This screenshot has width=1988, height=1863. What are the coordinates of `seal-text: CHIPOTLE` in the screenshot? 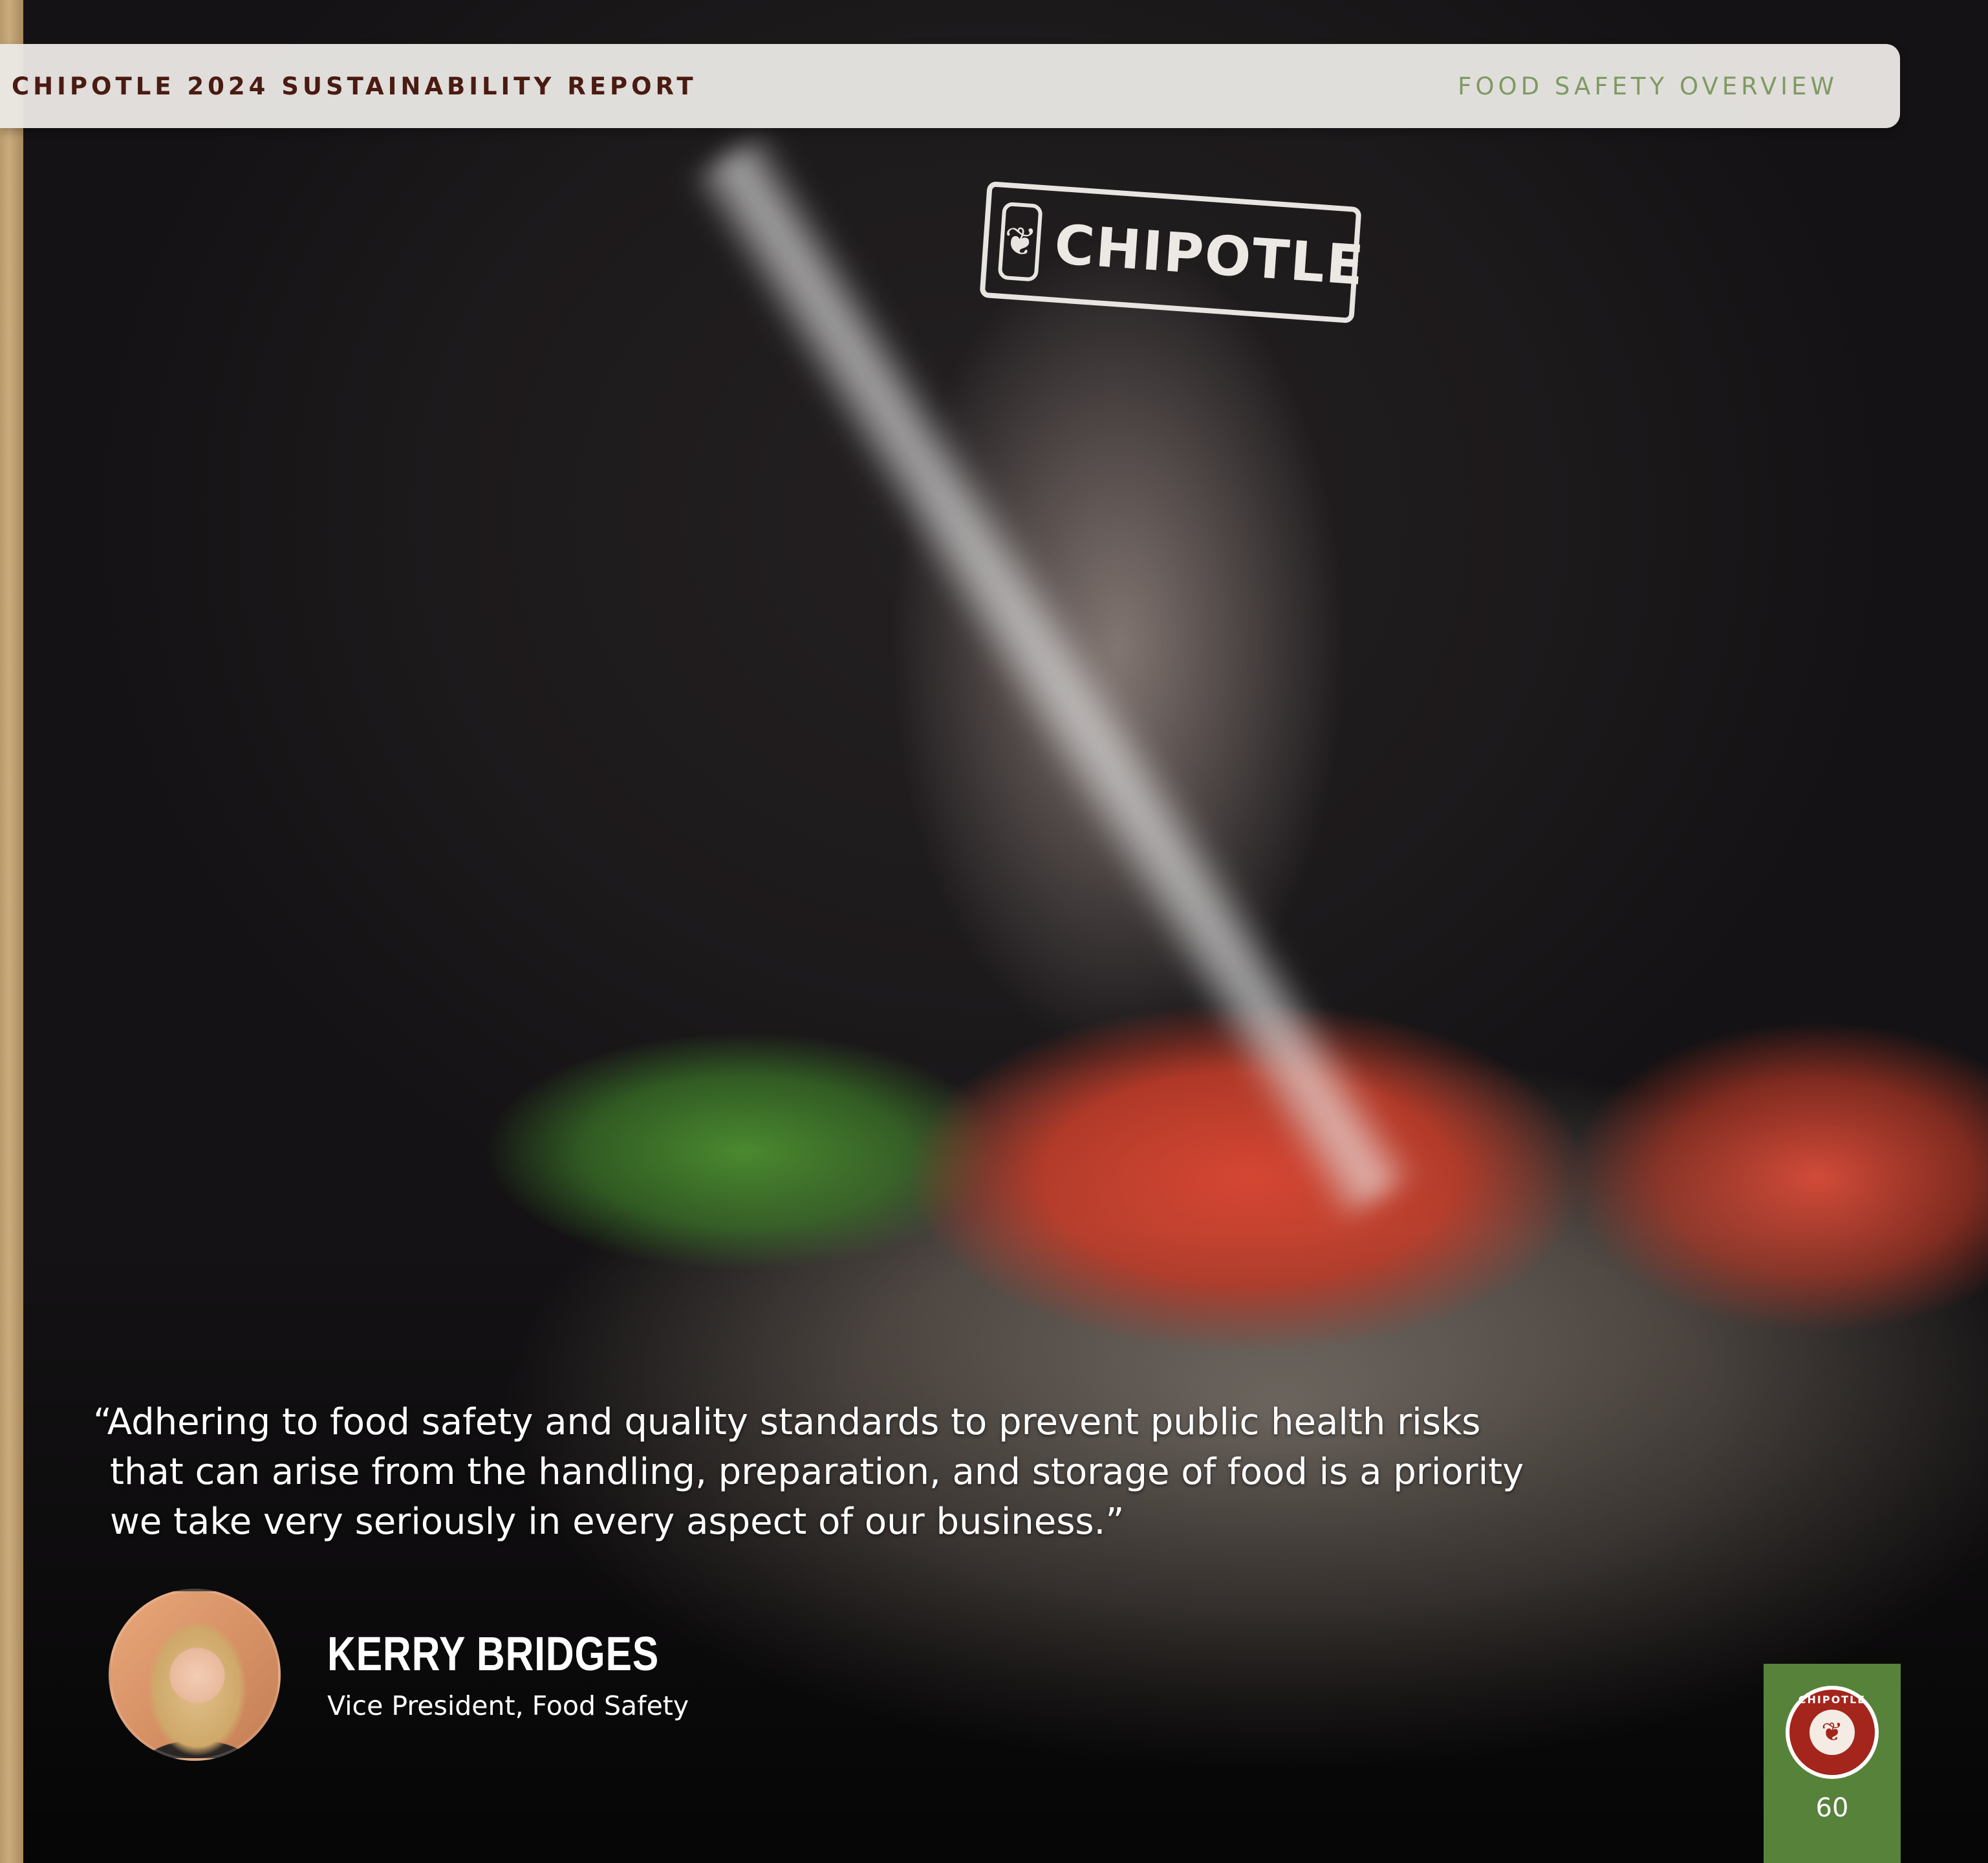 It's located at (1832, 1700).